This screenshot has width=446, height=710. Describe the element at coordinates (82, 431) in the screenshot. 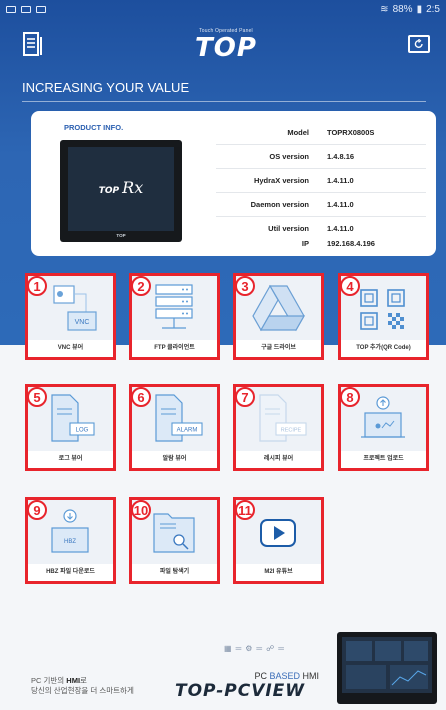

I see `svg-text: LOG` at that location.